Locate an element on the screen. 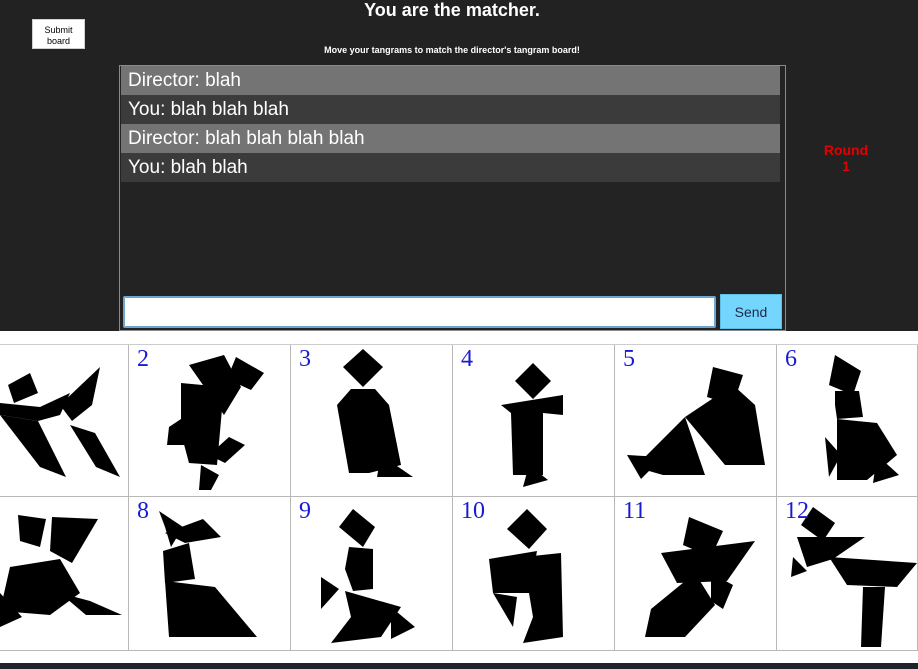 This screenshot has height=669, width=918. tangram-tile: 6 is located at coordinates (847, 421).